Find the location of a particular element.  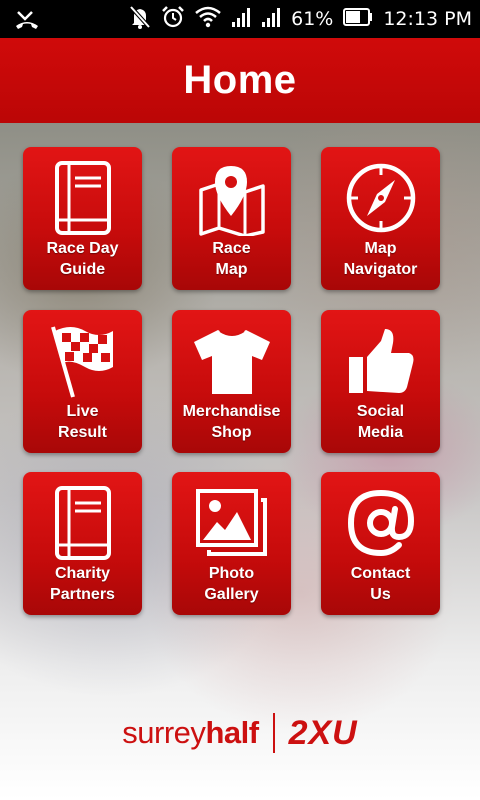

tile-race-map: Race Map is located at coordinates (231, 218).